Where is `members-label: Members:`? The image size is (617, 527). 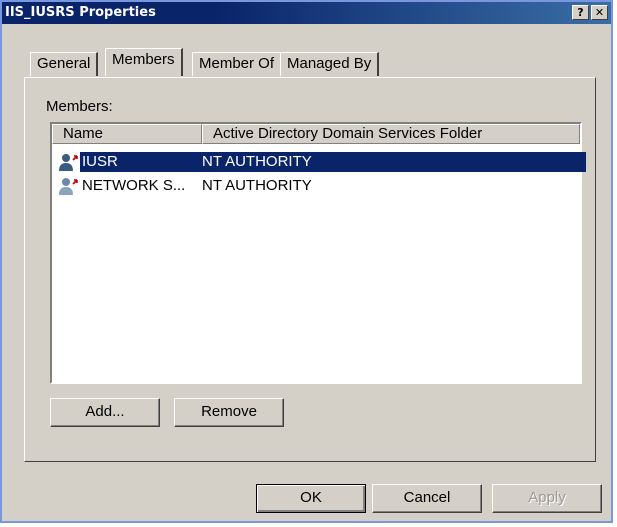 members-label: Members: is located at coordinates (79, 106).